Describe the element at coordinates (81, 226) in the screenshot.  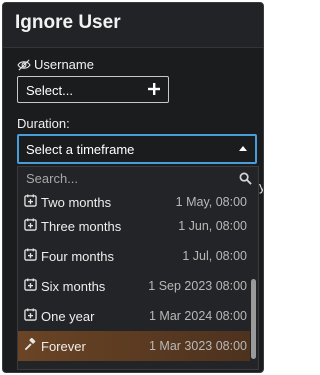
I see `option-label: Three months` at that location.